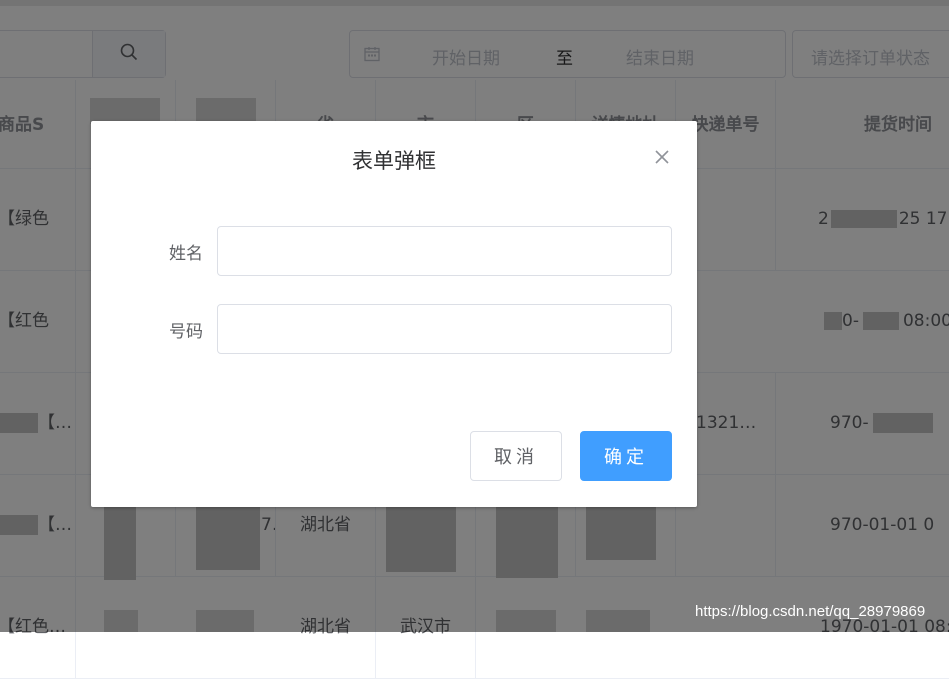  What do you see at coordinates (186, 332) in the screenshot?
I see `phone-label: 号码` at bounding box center [186, 332].